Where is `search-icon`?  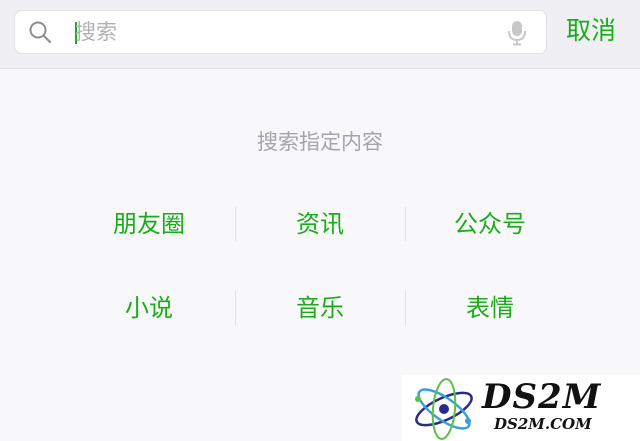
search-icon is located at coordinates (40, 32).